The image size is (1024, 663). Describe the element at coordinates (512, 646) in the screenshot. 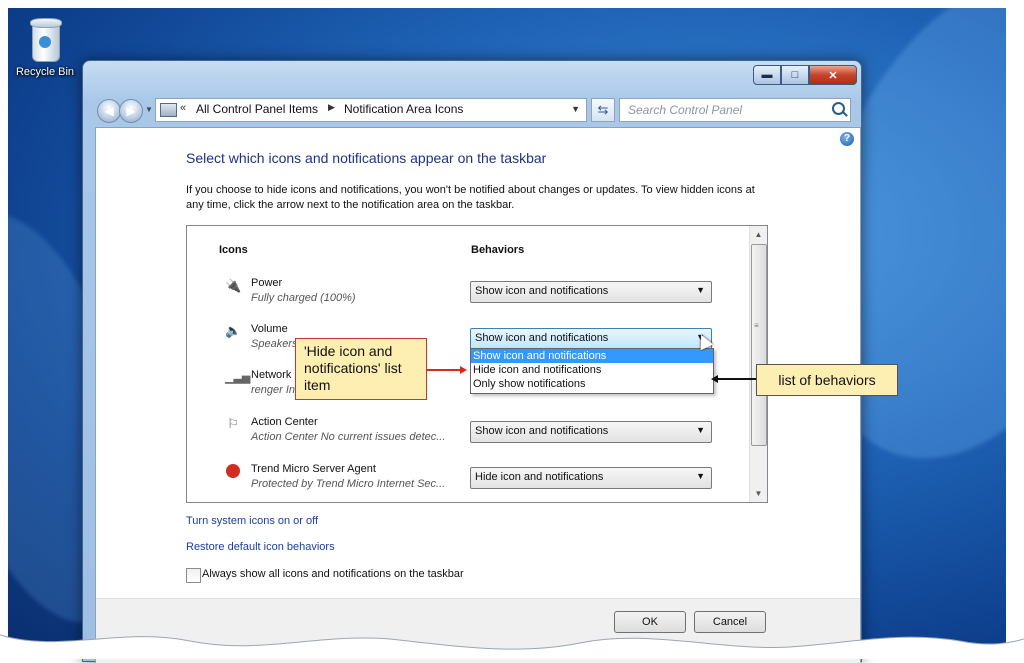

I see `torn-edge-decoration` at that location.